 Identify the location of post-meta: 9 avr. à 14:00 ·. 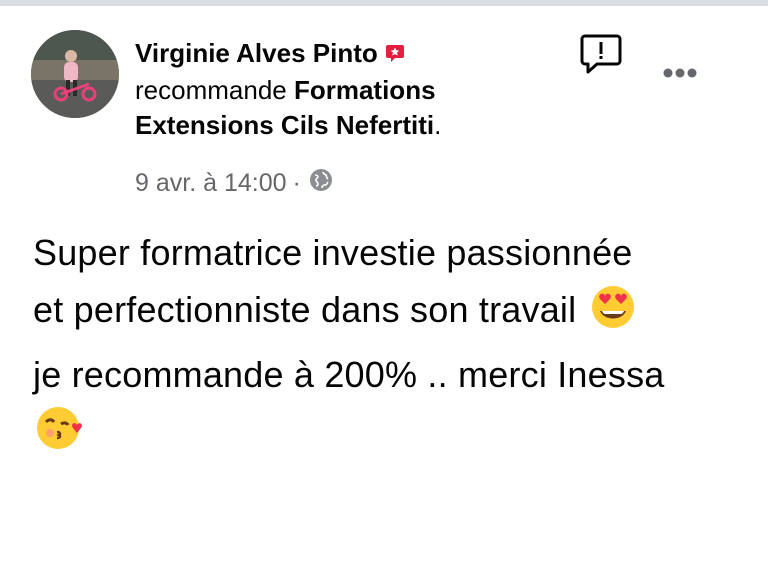
(234, 183).